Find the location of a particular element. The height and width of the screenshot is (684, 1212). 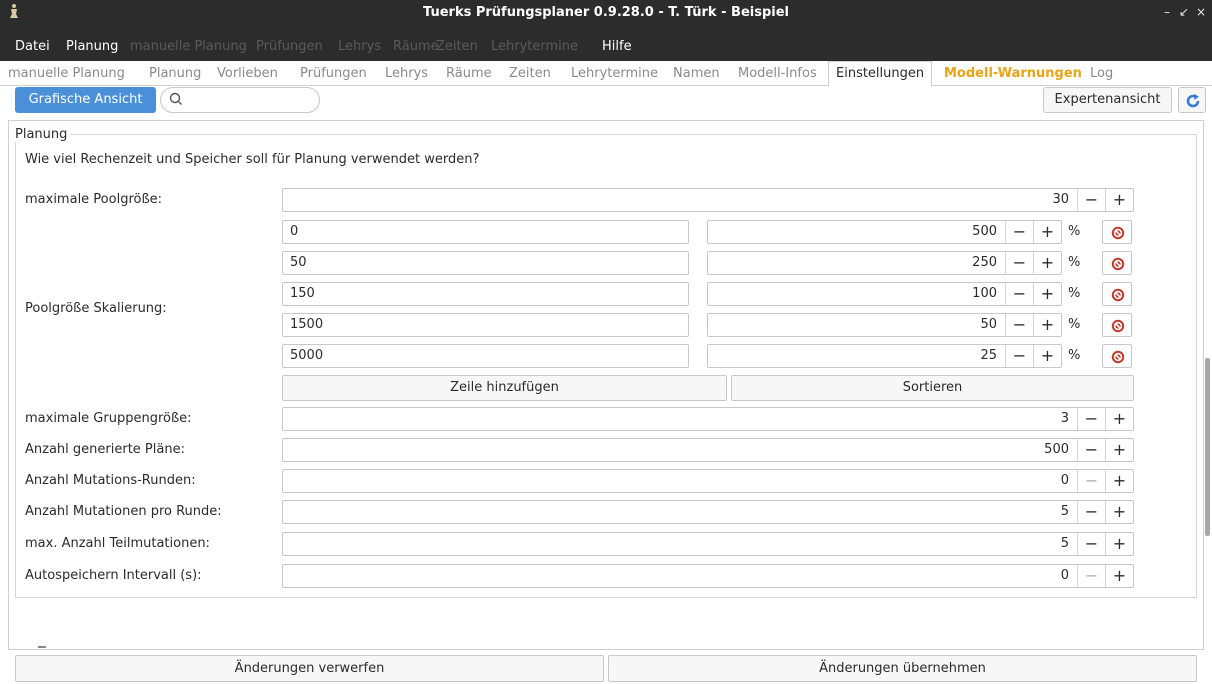

scaling-threshold-field: 5000 is located at coordinates (485, 356).